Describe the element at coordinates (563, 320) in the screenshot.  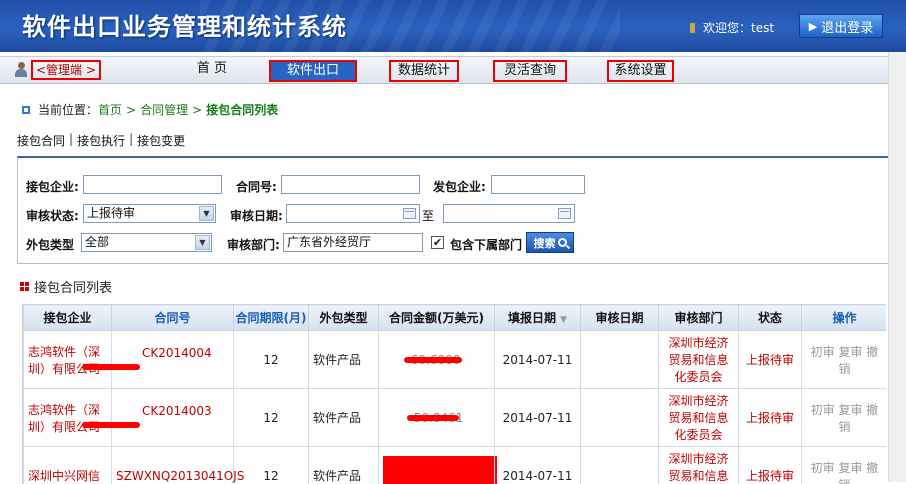
I see `sort-down-icon: ▼` at that location.